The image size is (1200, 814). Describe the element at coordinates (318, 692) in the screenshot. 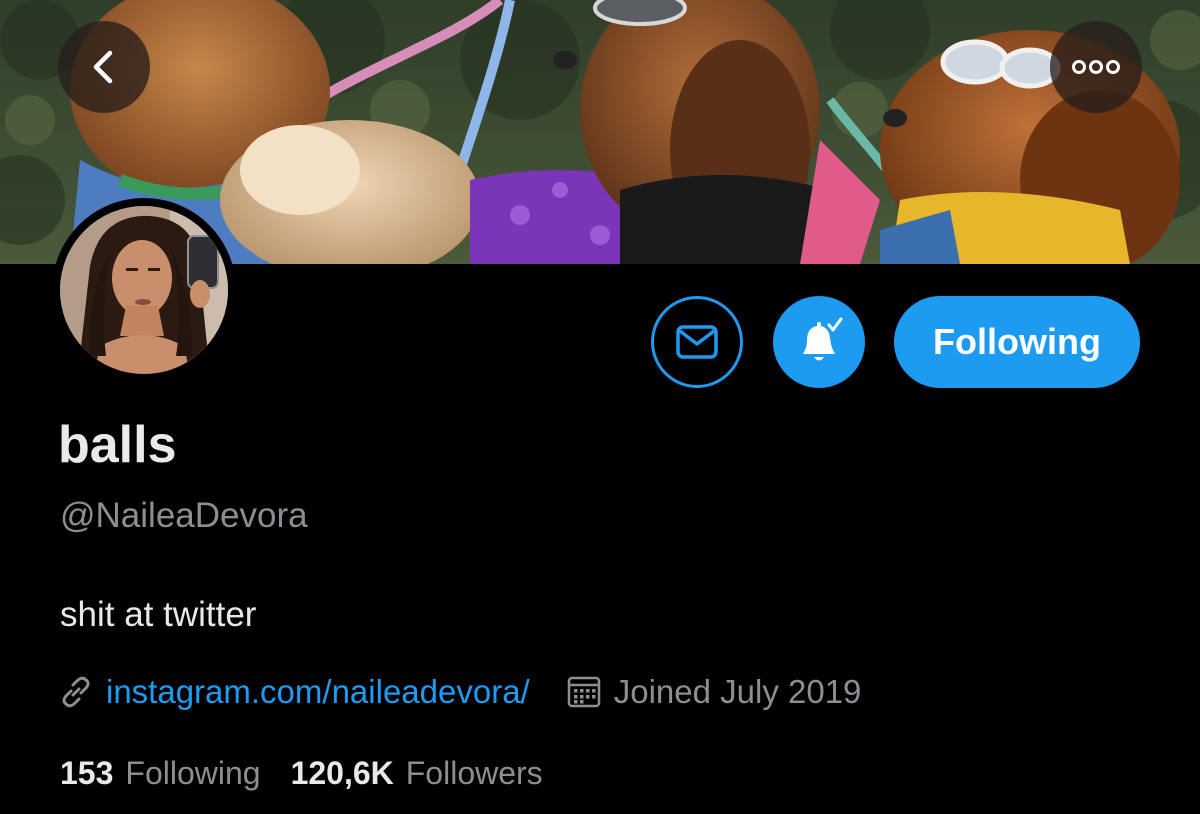

I see `website-link: instagram.com/naileadevora/` at that location.